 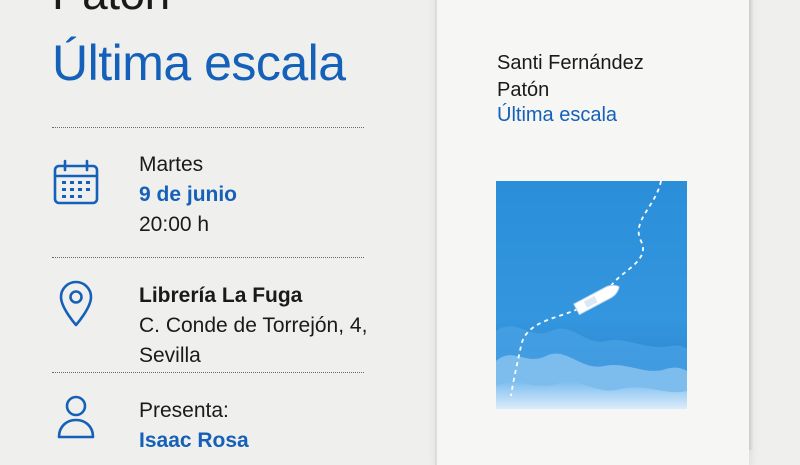 What do you see at coordinates (570, 77) in the screenshot?
I see `book-author: Santi Fernández Patón` at bounding box center [570, 77].